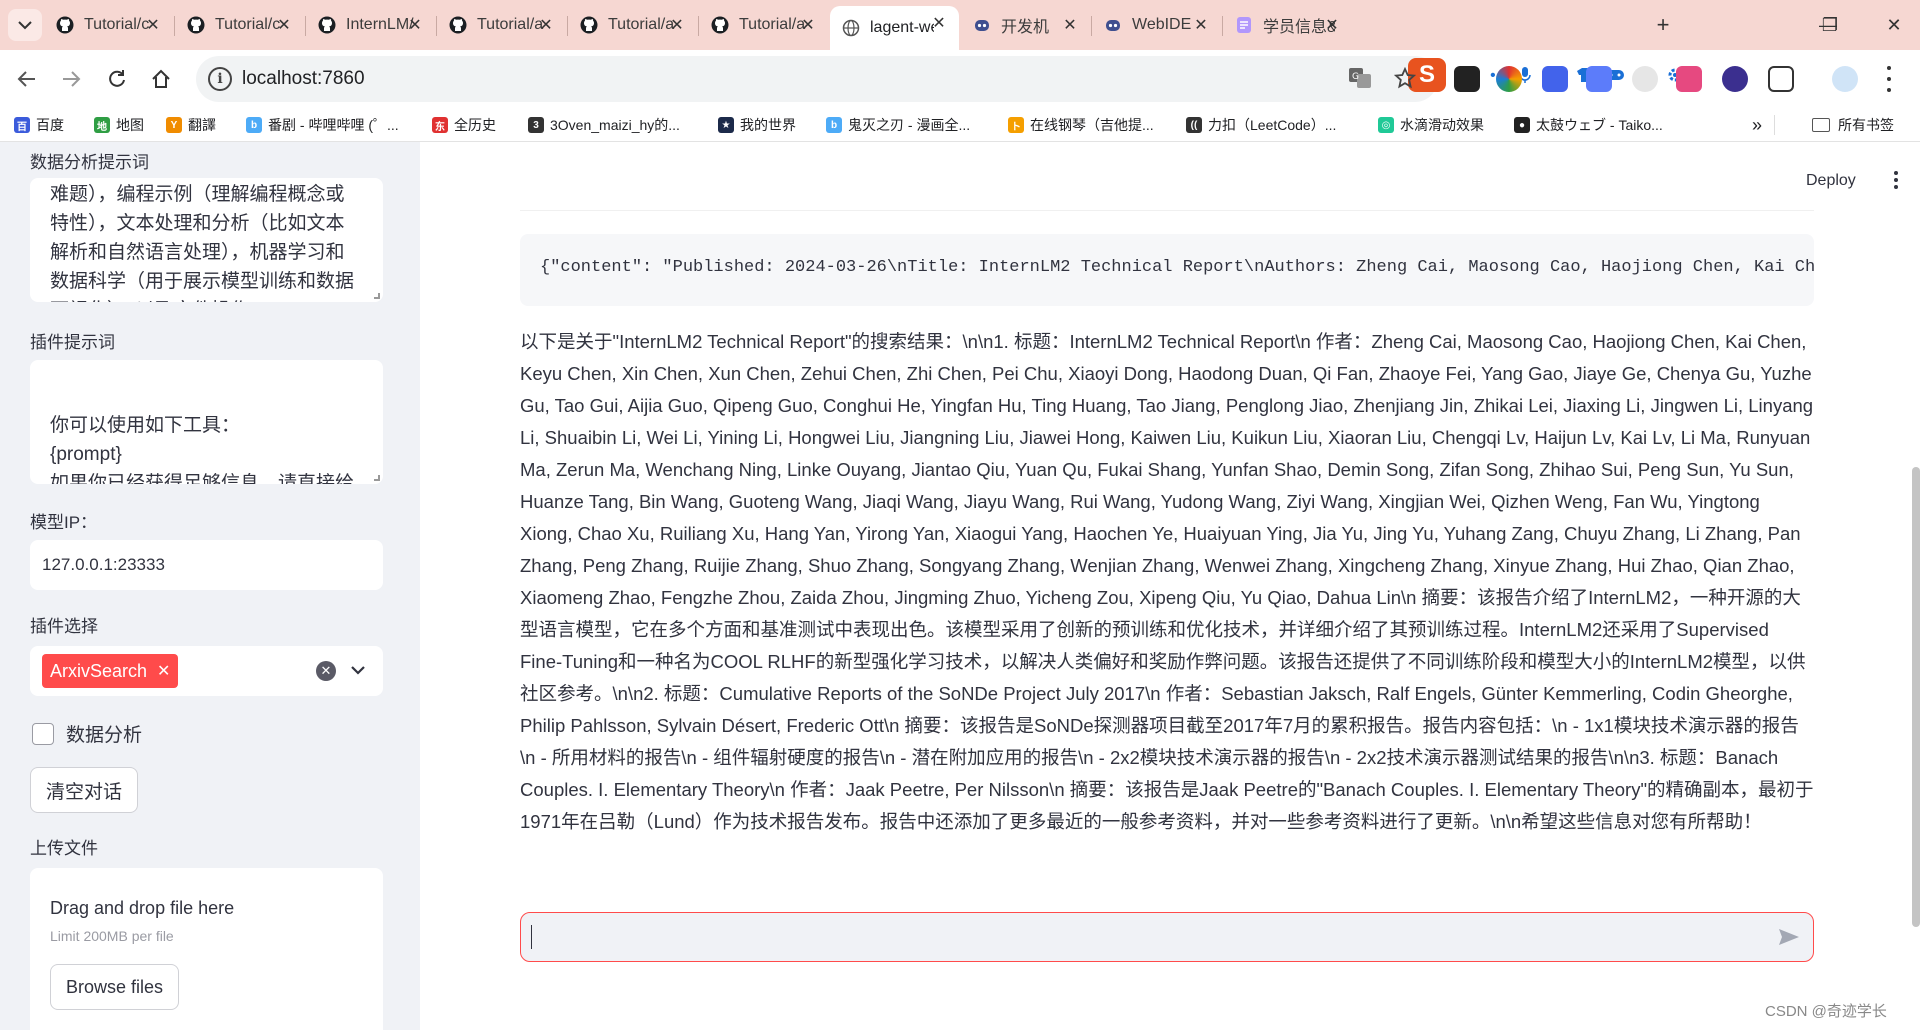 This screenshot has height=1030, width=1920. What do you see at coordinates (84, 790) in the screenshot?
I see `clear-chat-button: 清空对话` at bounding box center [84, 790].